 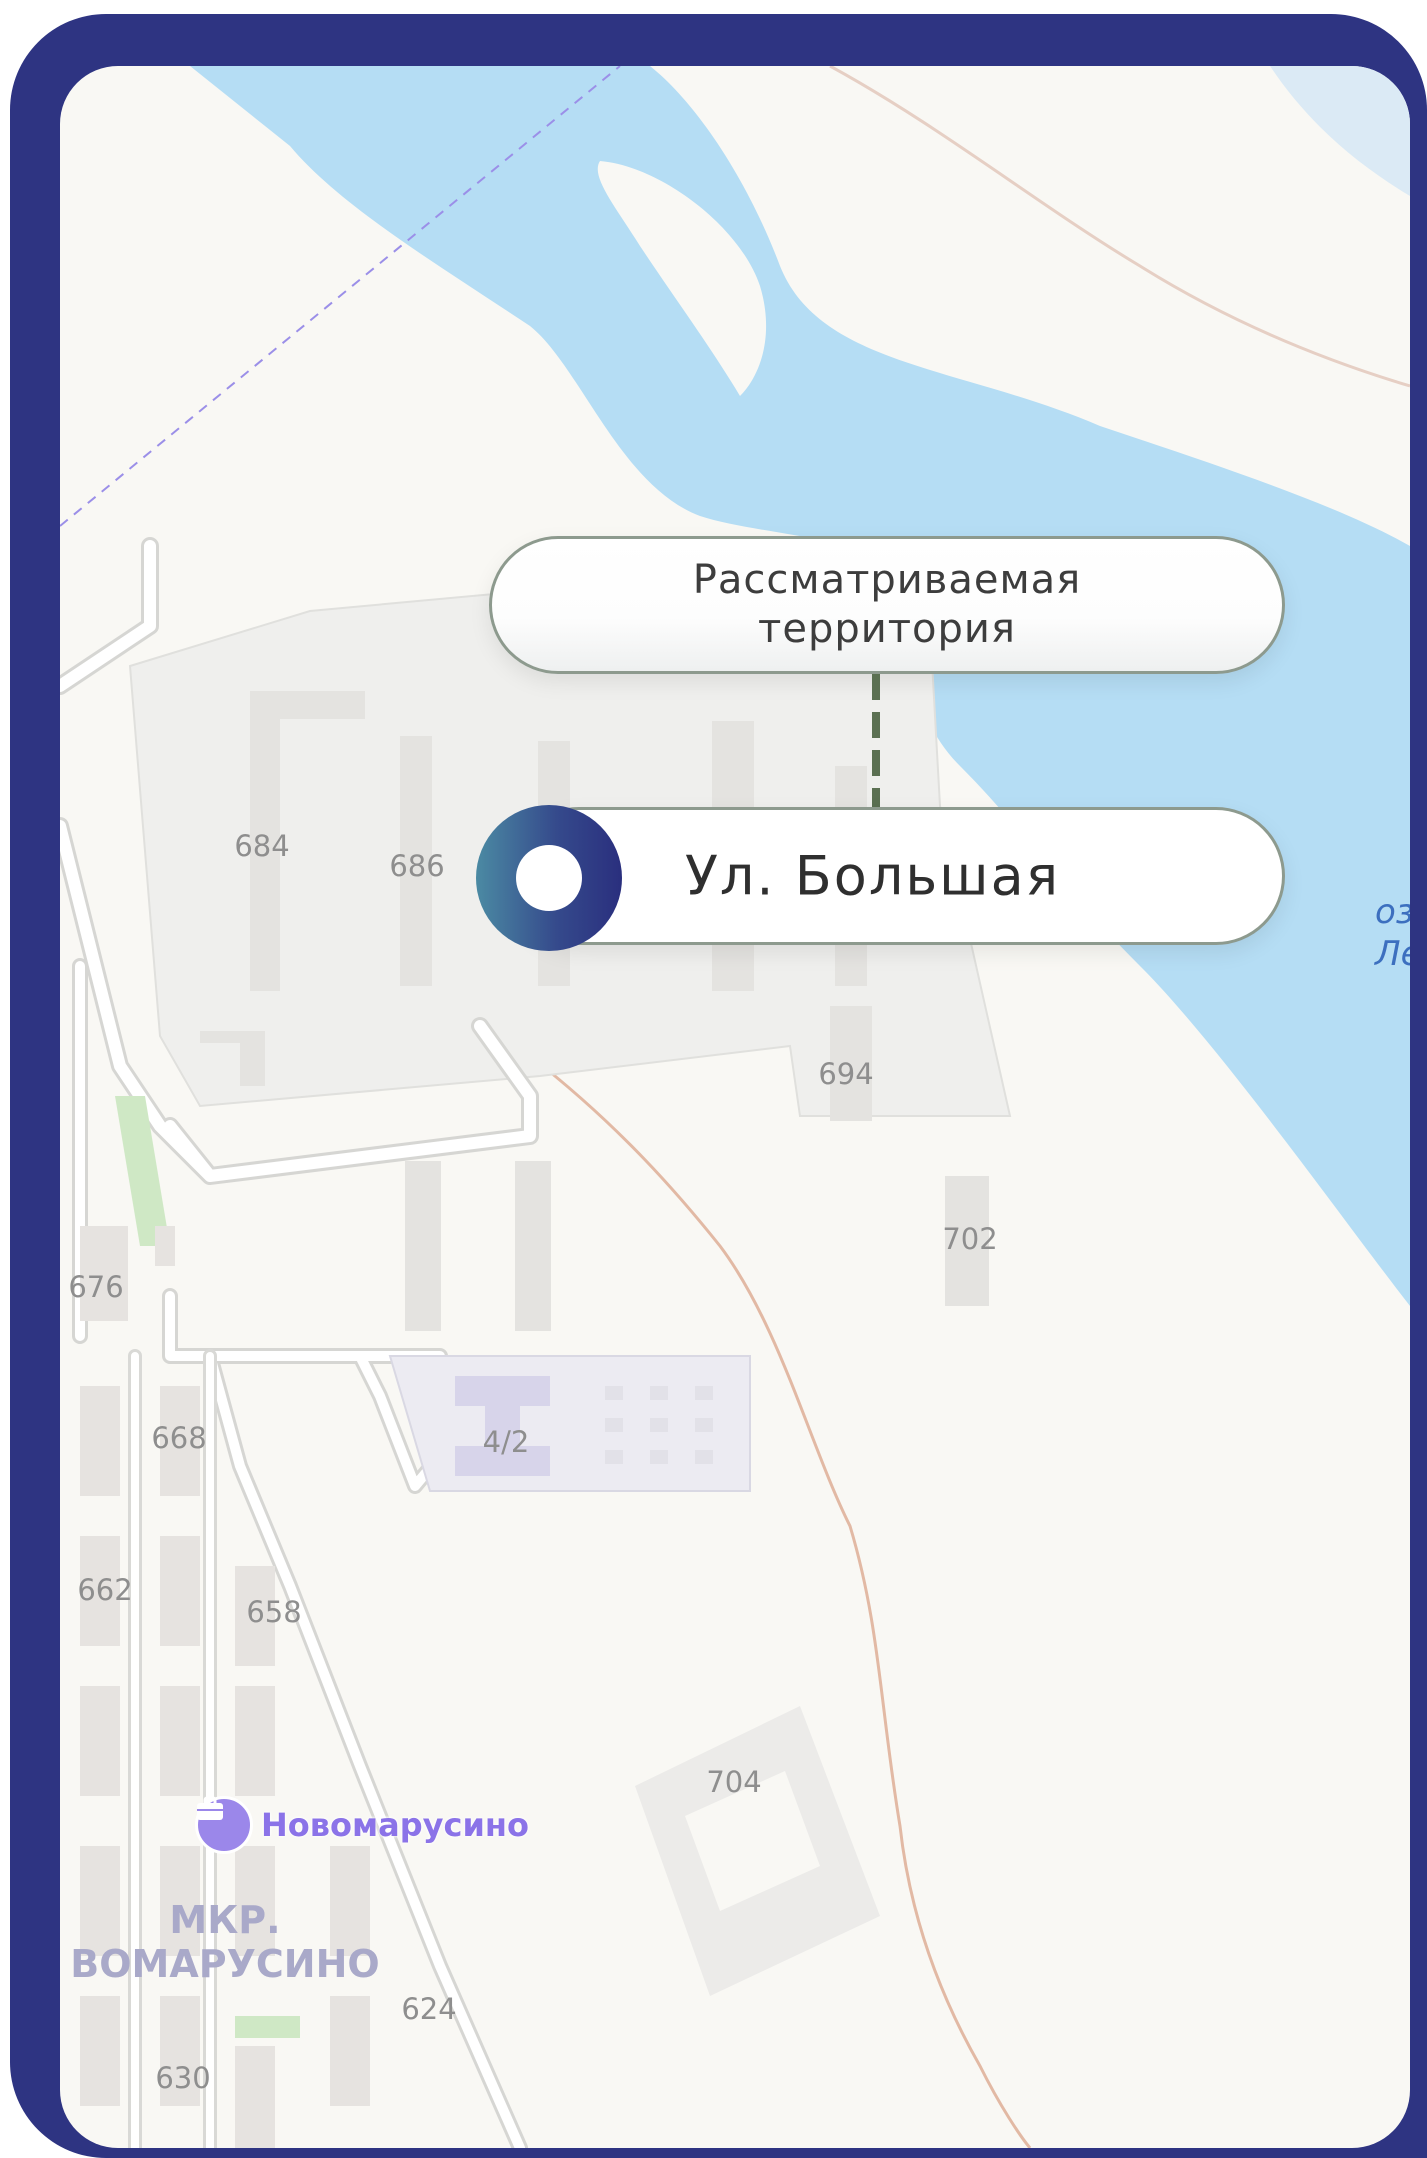 I want to click on street-pill: Ул. Большая, so click(x=897, y=876).